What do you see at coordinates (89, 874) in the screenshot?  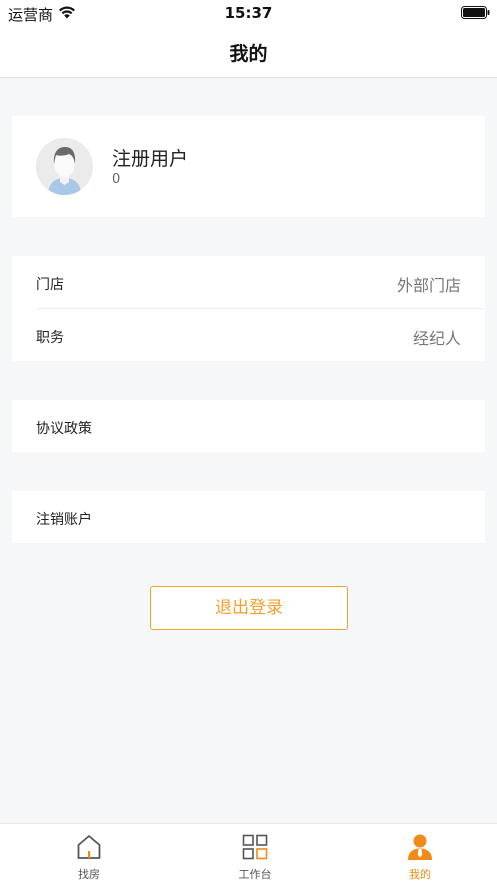 I see `tab-find-house-label: 找房` at bounding box center [89, 874].